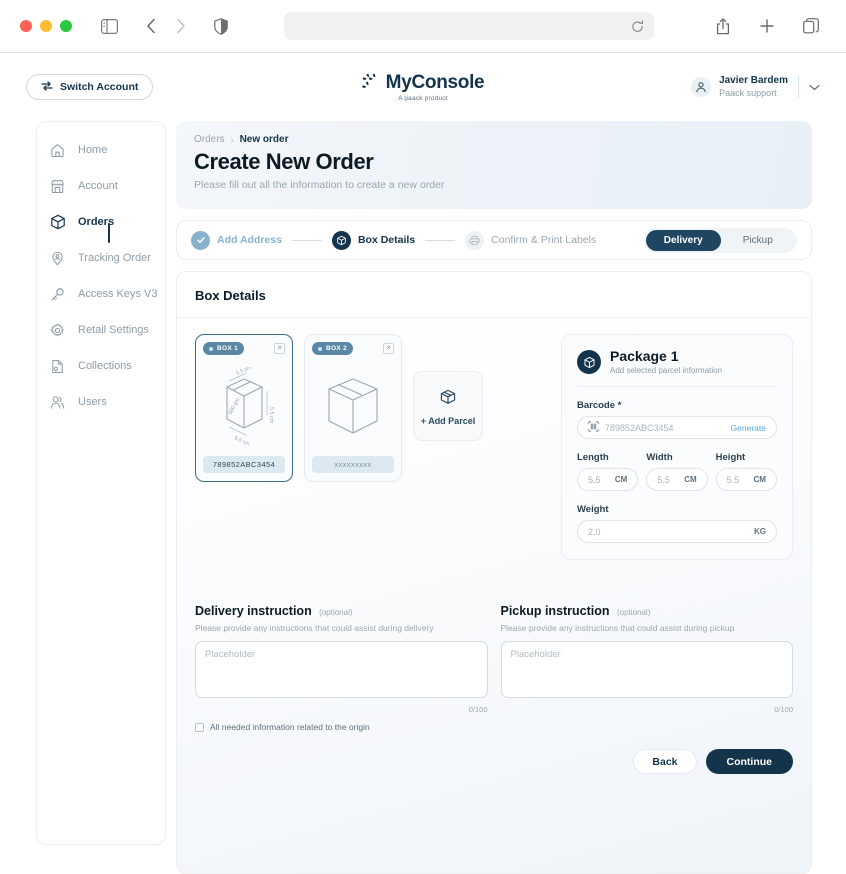 The image size is (846, 874). What do you see at coordinates (341, 670) in the screenshot?
I see `delivery-instruction-textarea` at bounding box center [341, 670].